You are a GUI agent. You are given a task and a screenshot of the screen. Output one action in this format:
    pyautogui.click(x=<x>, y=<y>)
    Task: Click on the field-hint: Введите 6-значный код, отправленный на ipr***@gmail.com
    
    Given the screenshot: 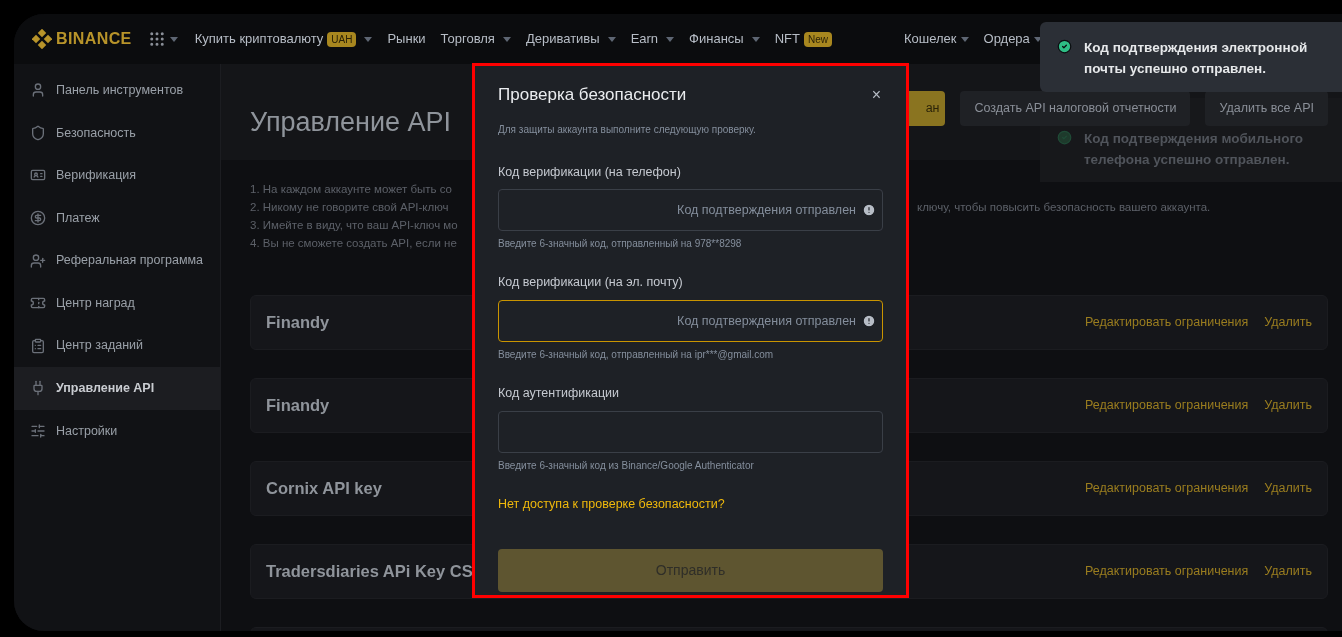 What is the action you would take?
    pyautogui.click(x=636, y=355)
    